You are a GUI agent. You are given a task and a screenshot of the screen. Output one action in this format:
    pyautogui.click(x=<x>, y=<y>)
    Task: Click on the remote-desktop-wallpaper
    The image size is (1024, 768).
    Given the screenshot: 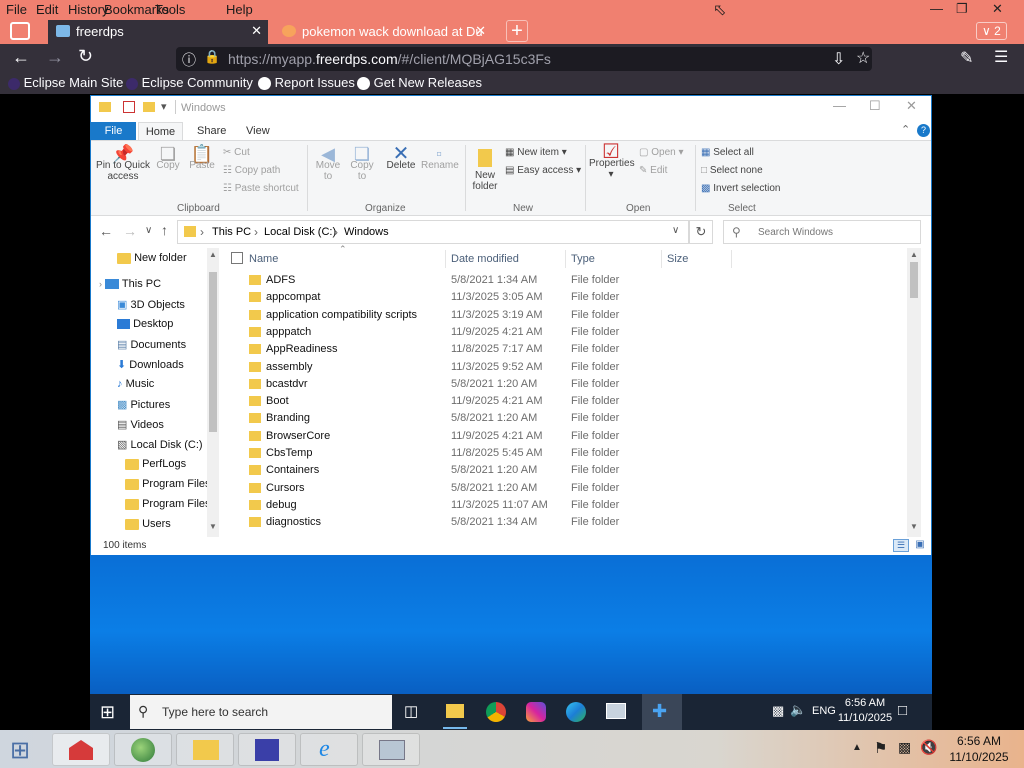 What is the action you would take?
    pyautogui.click(x=511, y=624)
    